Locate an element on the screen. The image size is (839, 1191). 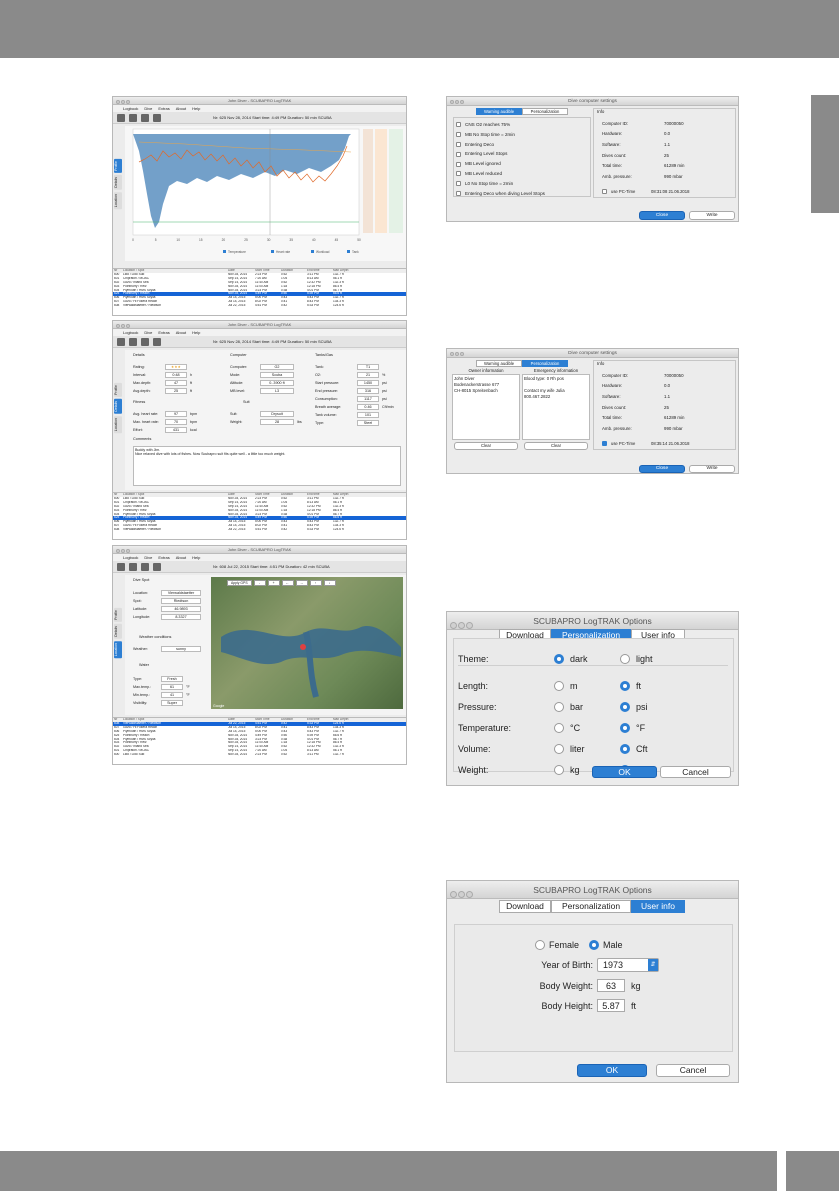
clear-emergency-button: Clear is located at coordinates (556, 446).